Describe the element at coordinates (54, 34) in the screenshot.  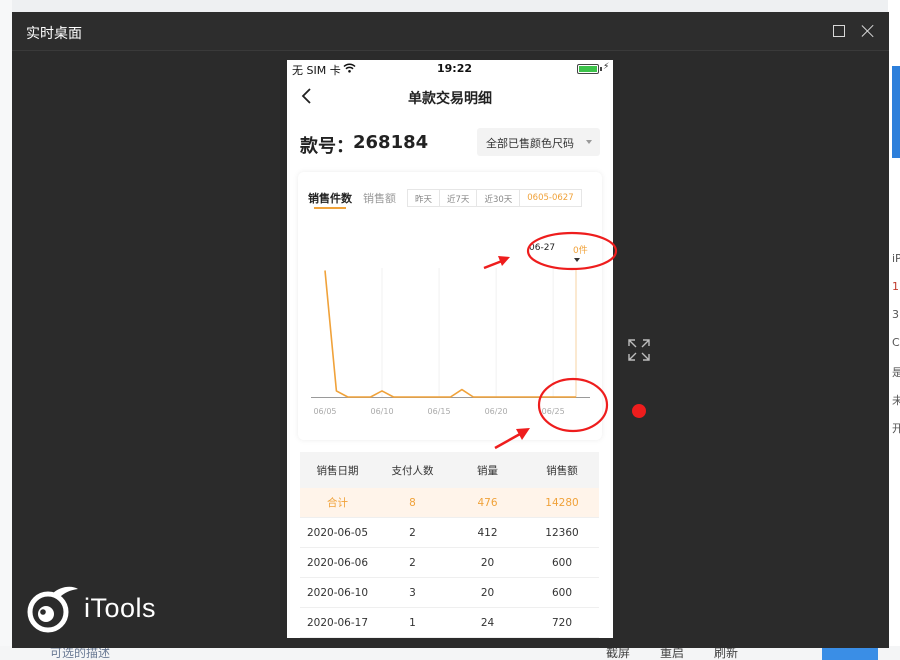
I see `window-title: 实时桌面` at that location.